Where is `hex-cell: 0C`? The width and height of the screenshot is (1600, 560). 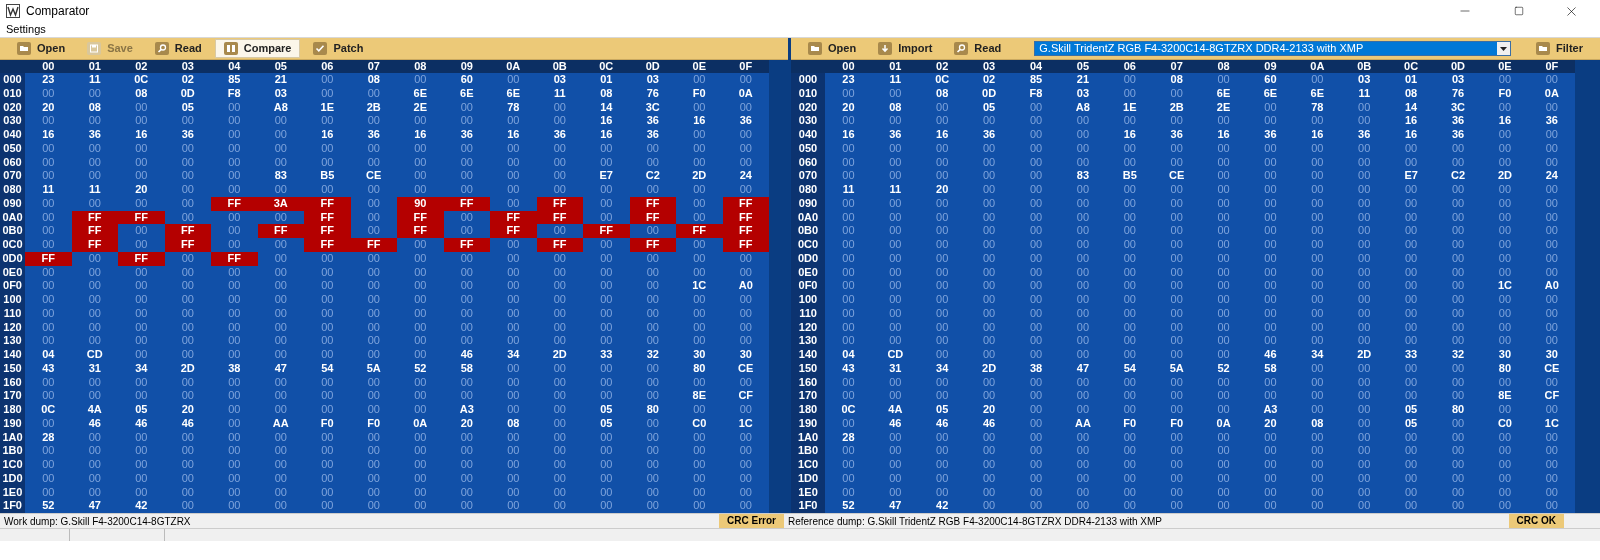
hex-cell: 0C is located at coordinates (848, 410).